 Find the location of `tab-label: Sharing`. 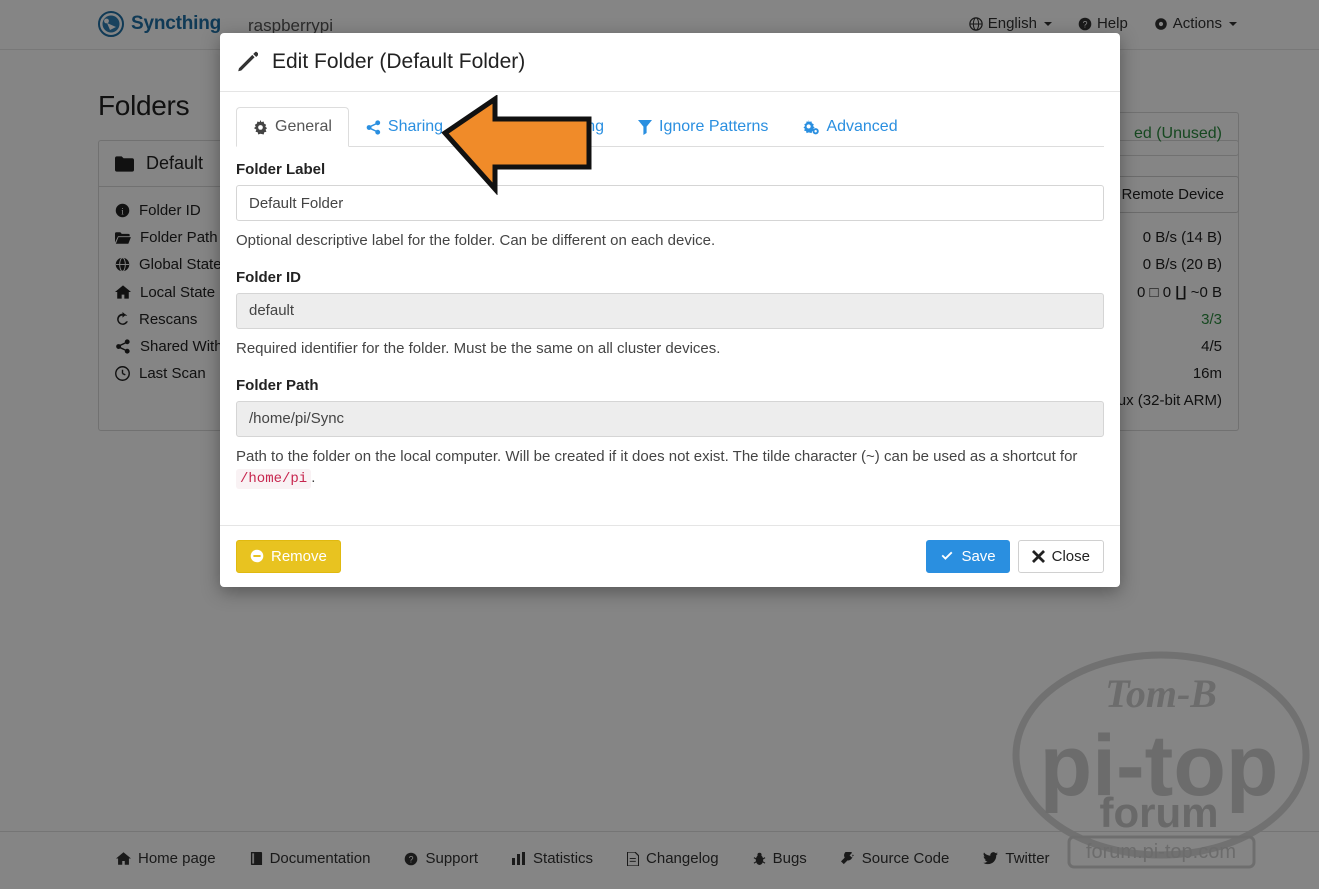

tab-label: Sharing is located at coordinates (415, 126).